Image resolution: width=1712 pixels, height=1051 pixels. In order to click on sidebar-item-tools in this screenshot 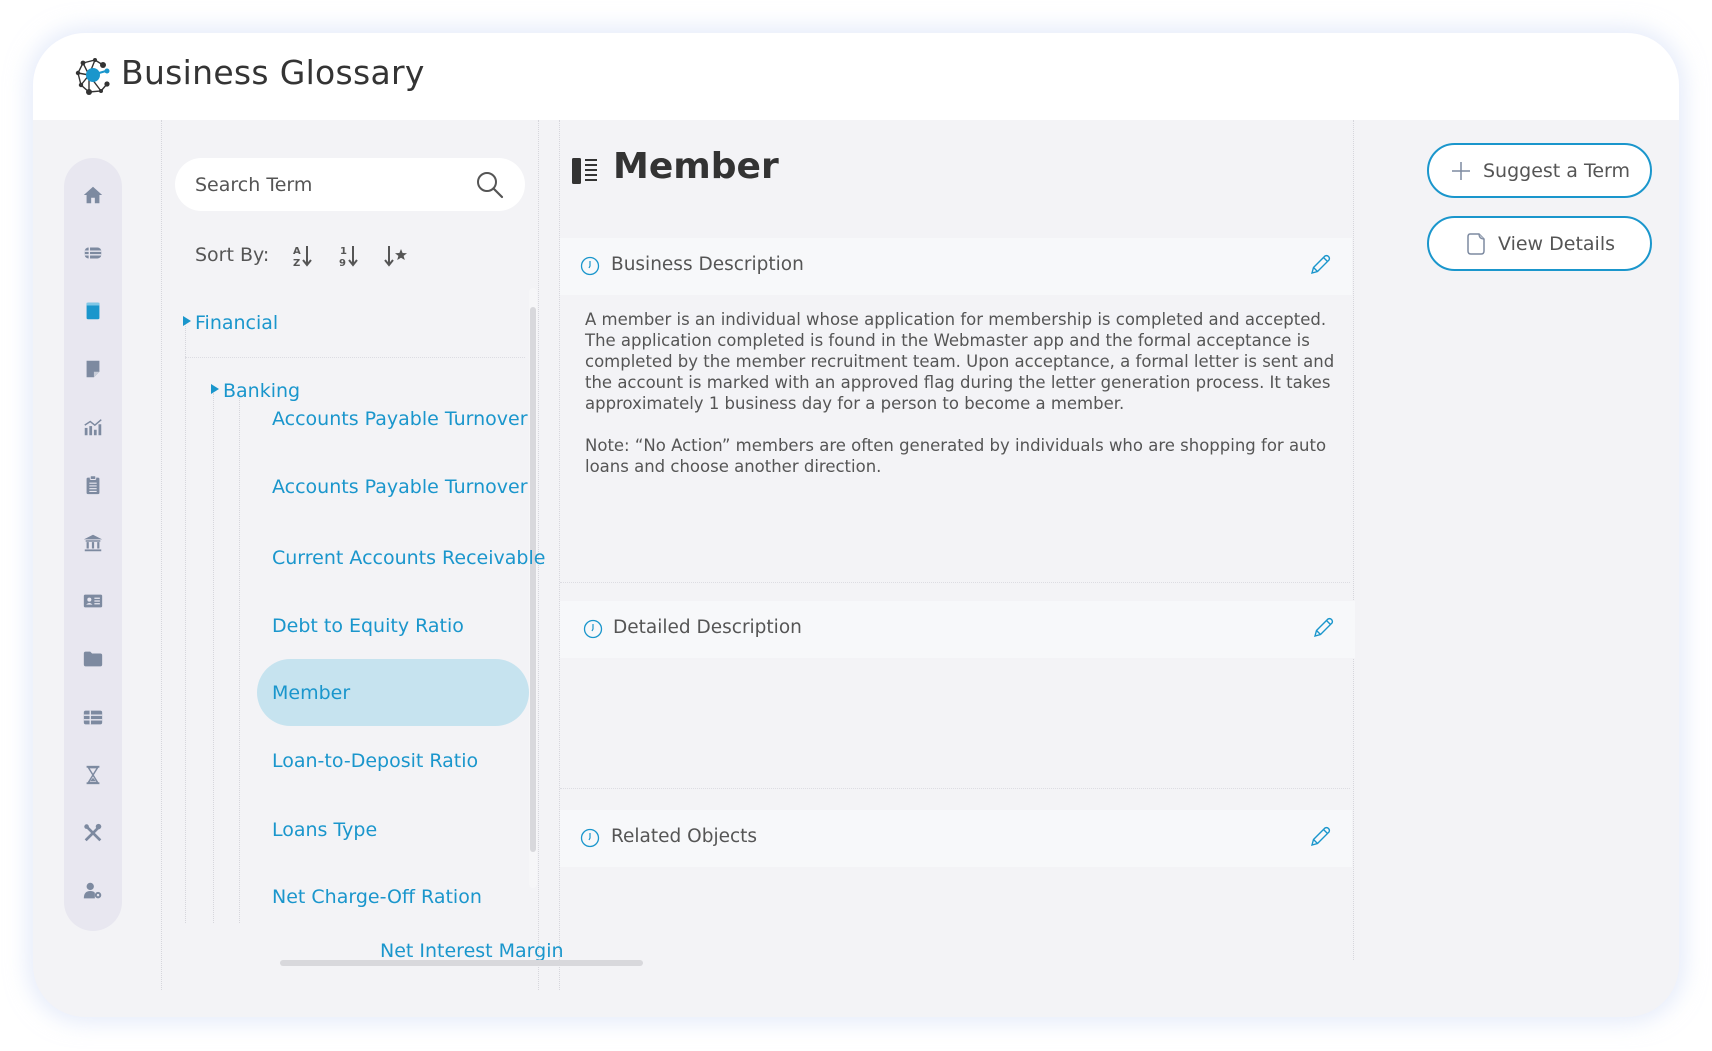, I will do `click(93, 833)`.